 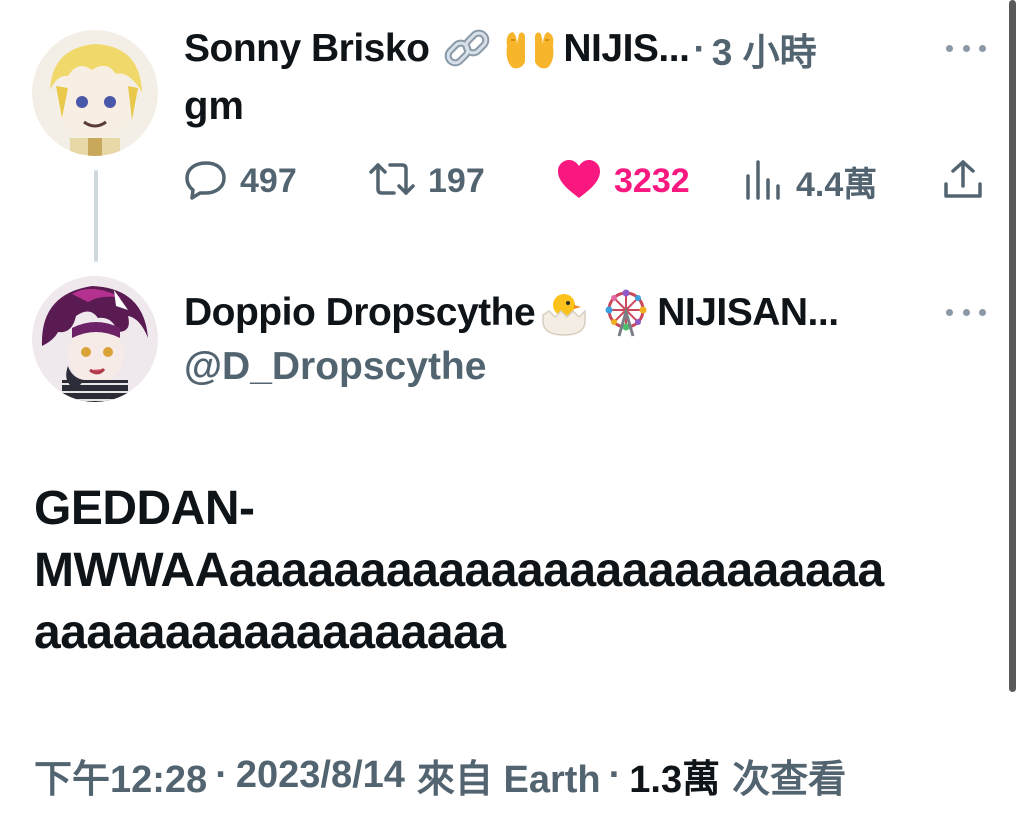 I want to click on tweet-footer-meta: 下午12:28 · 2023/8/14 來自 Earth · 1.3萬 次查看, so click(x=440, y=775).